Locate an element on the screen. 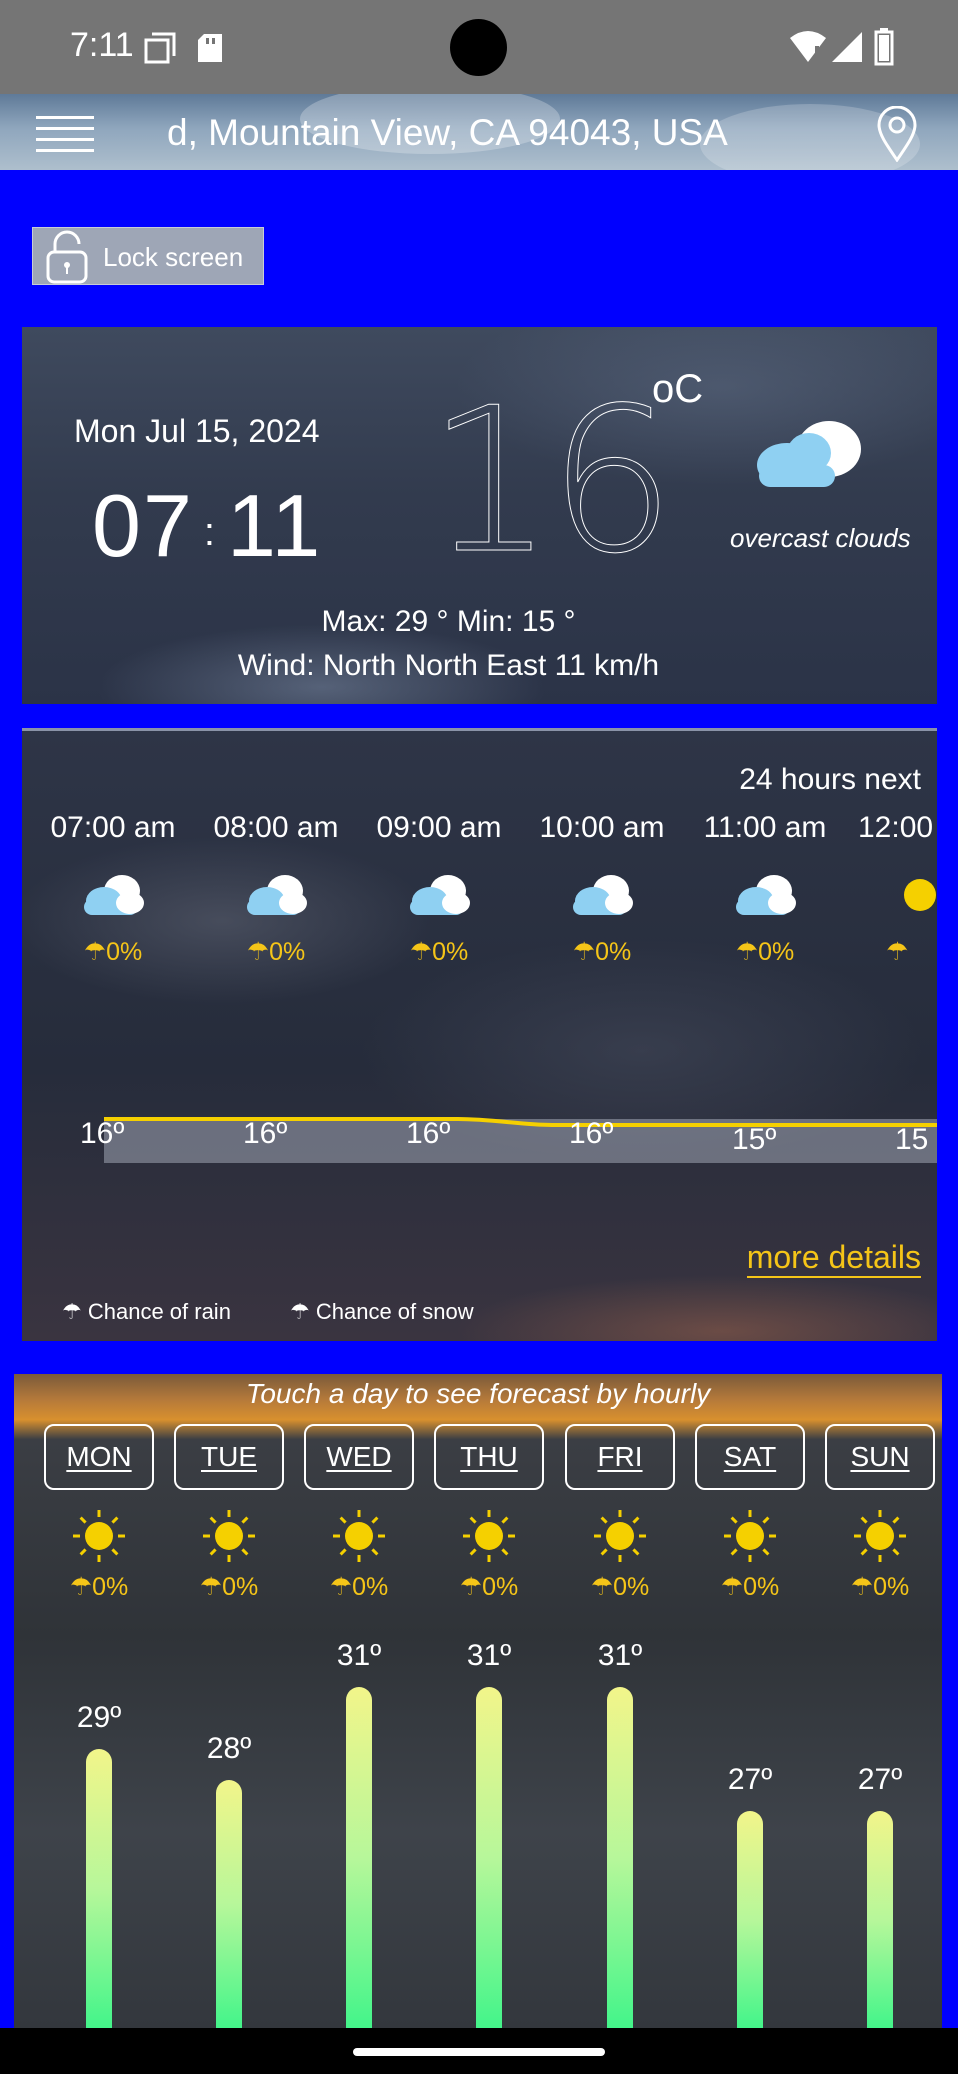 The width and height of the screenshot is (958, 2074). temperature-unit: oC is located at coordinates (678, 389).